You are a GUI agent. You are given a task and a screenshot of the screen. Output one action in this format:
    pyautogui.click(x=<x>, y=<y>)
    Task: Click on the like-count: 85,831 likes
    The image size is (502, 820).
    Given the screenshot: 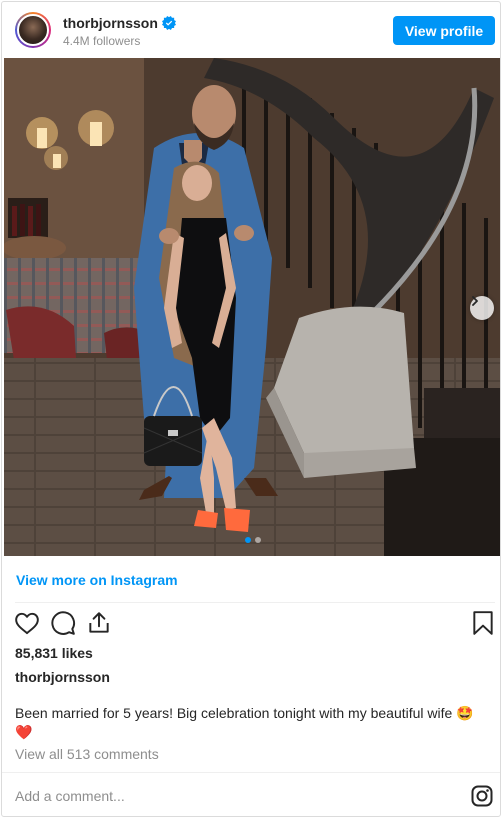 What is the action you would take?
    pyautogui.click(x=54, y=653)
    